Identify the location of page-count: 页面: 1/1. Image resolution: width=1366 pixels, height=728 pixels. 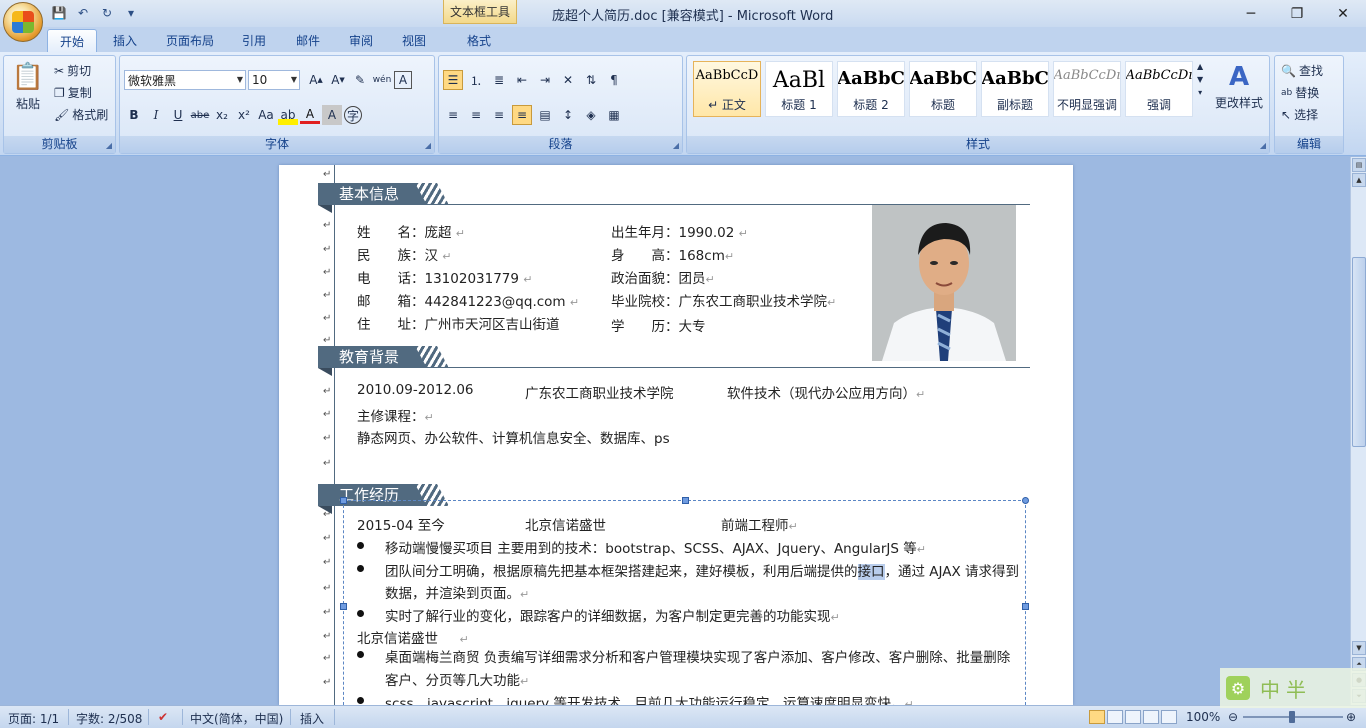
(33, 718).